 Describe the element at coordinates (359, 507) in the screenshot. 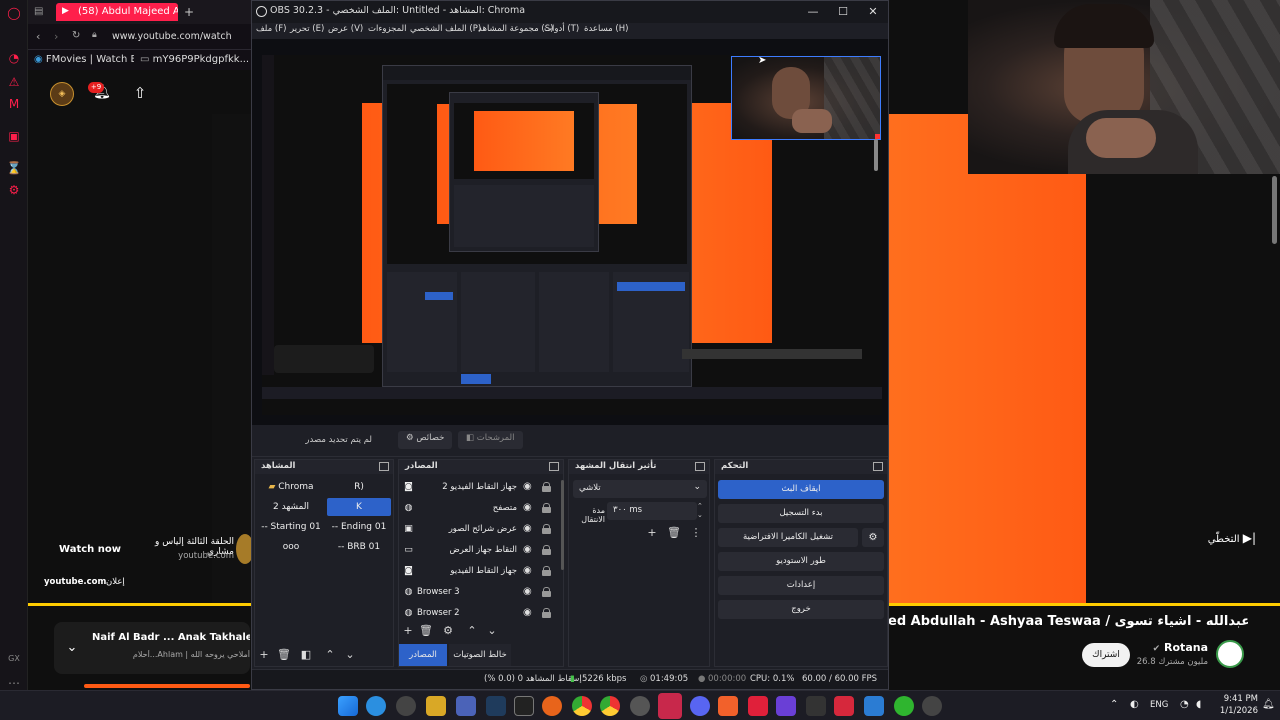

I see `scene-k: K` at that location.